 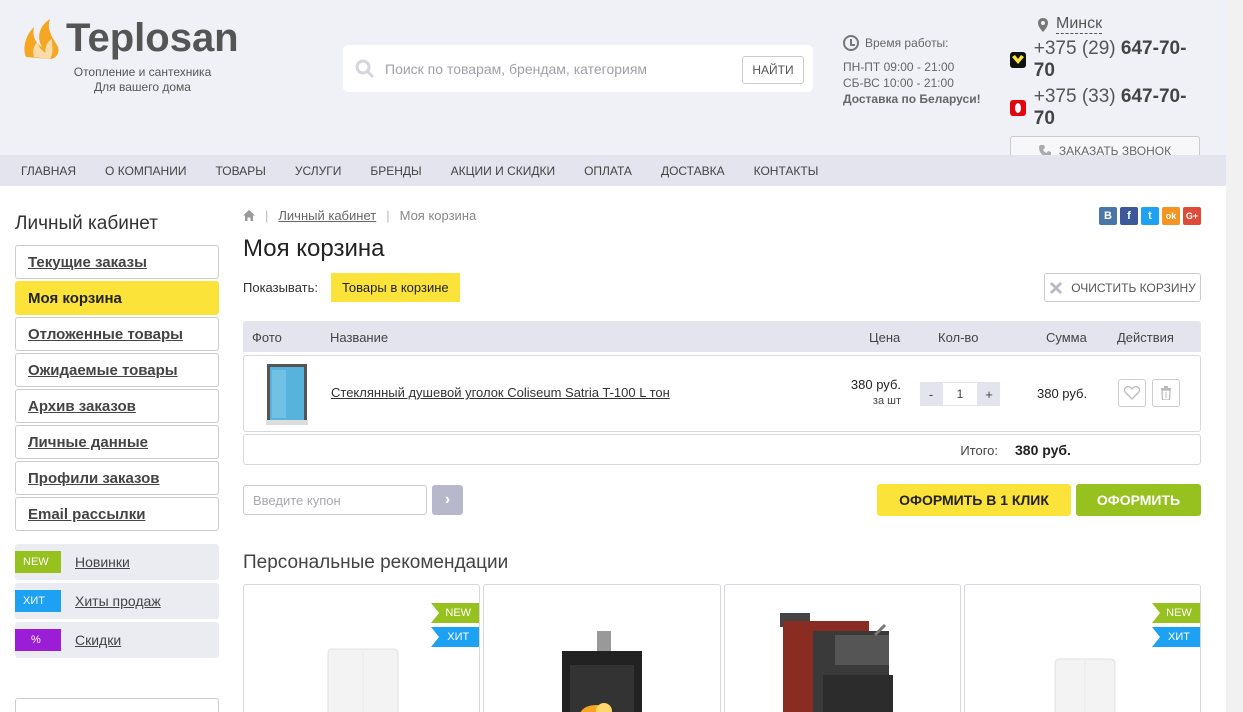 I want to click on hours-title: Время работы:, so click(x=907, y=43).